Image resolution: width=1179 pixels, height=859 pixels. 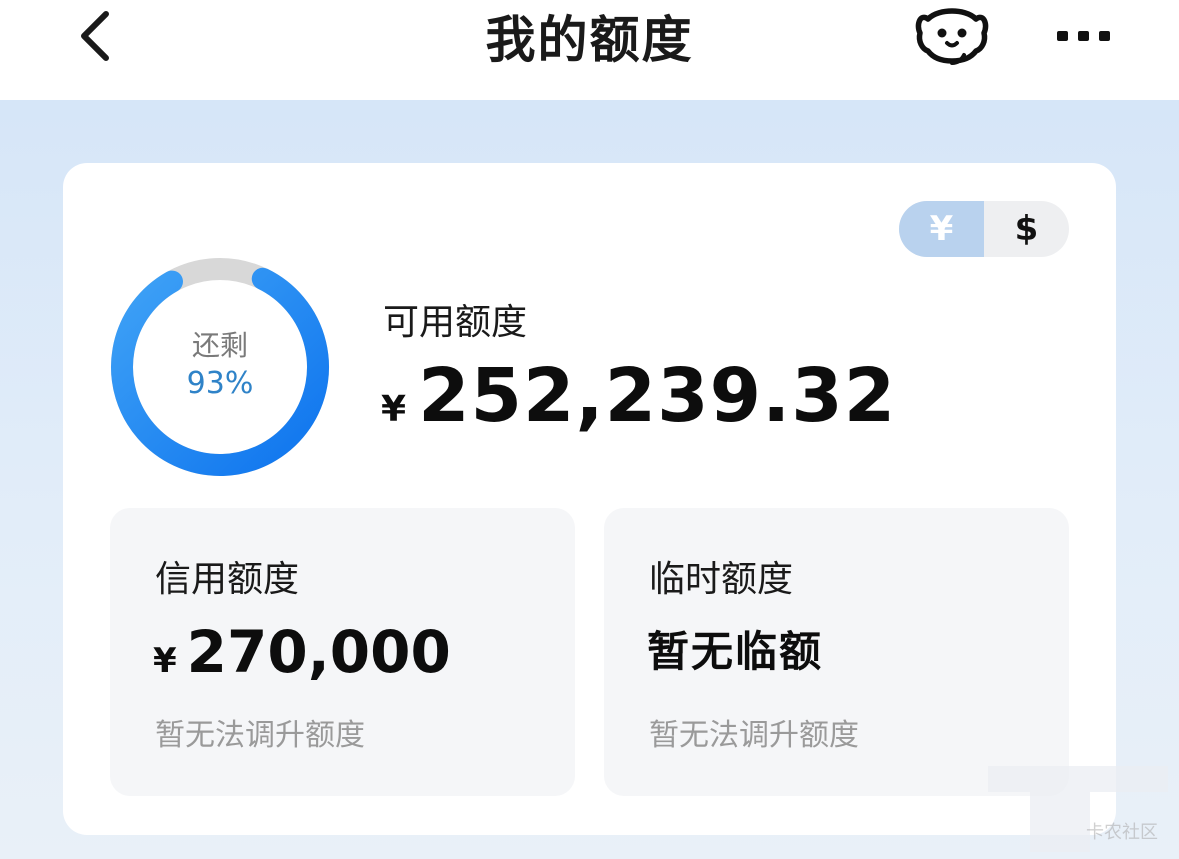 What do you see at coordinates (227, 579) in the screenshot?
I see `credit-limit-label: 信用额度` at bounding box center [227, 579].